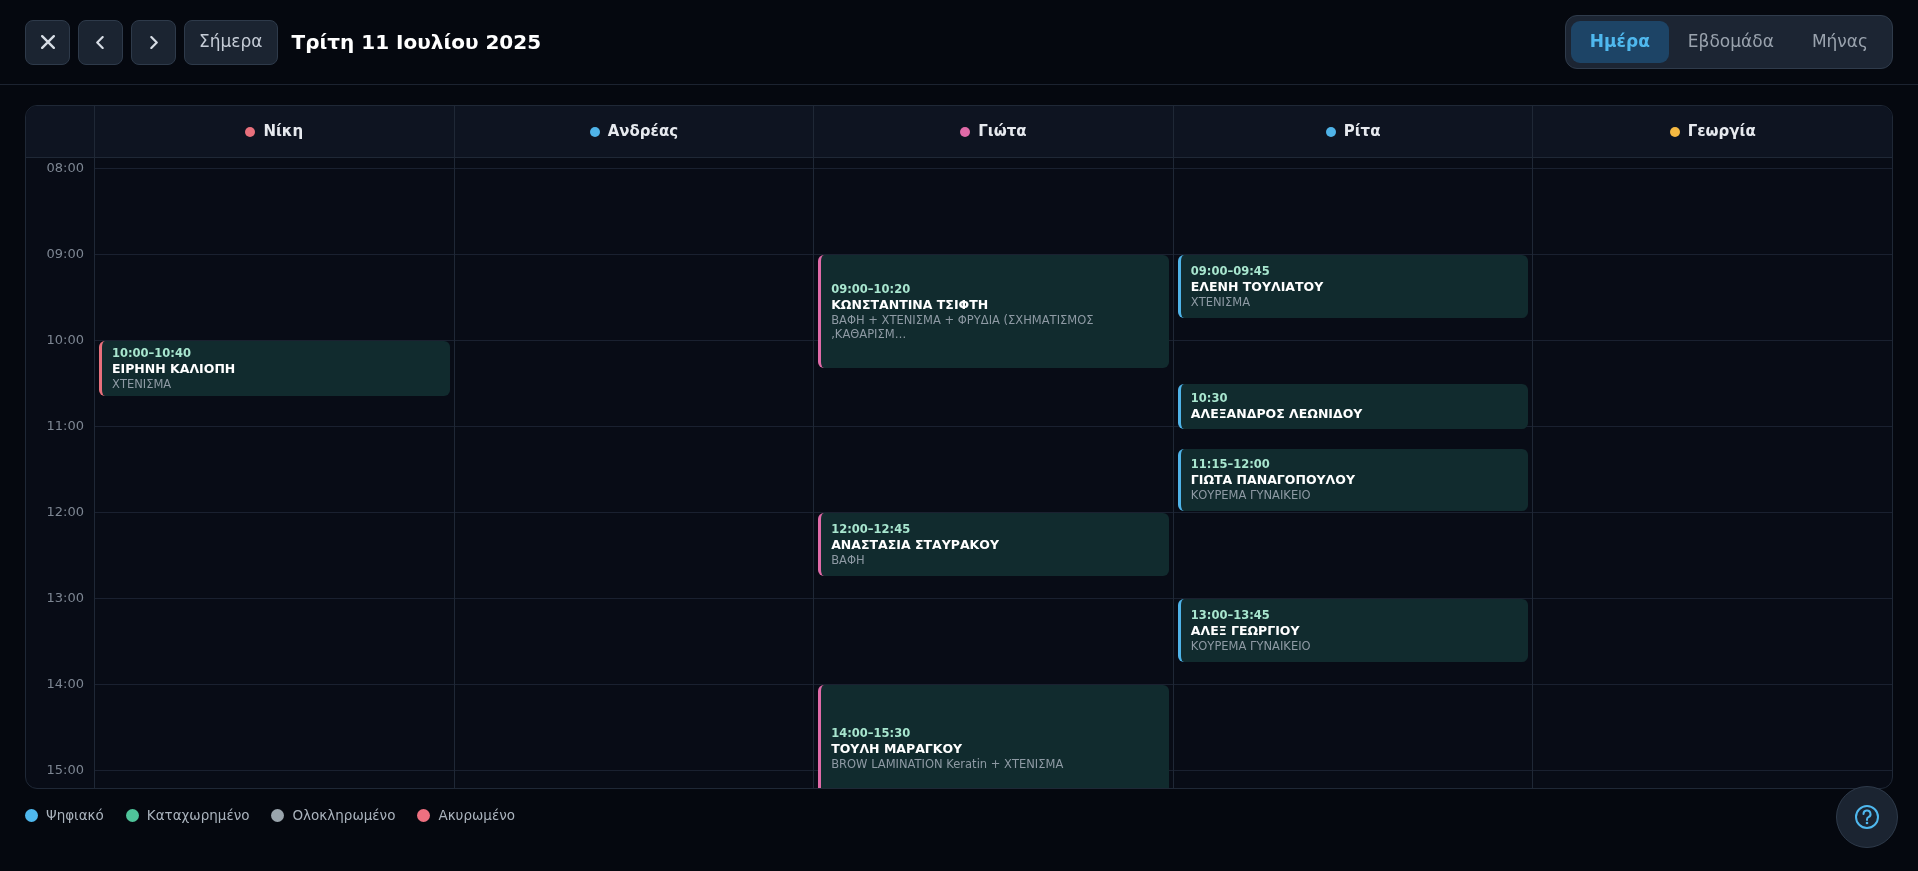 This screenshot has height=871, width=1918. Describe the element at coordinates (1209, 399) in the screenshot. I see `appointment-time: 10:30` at that location.